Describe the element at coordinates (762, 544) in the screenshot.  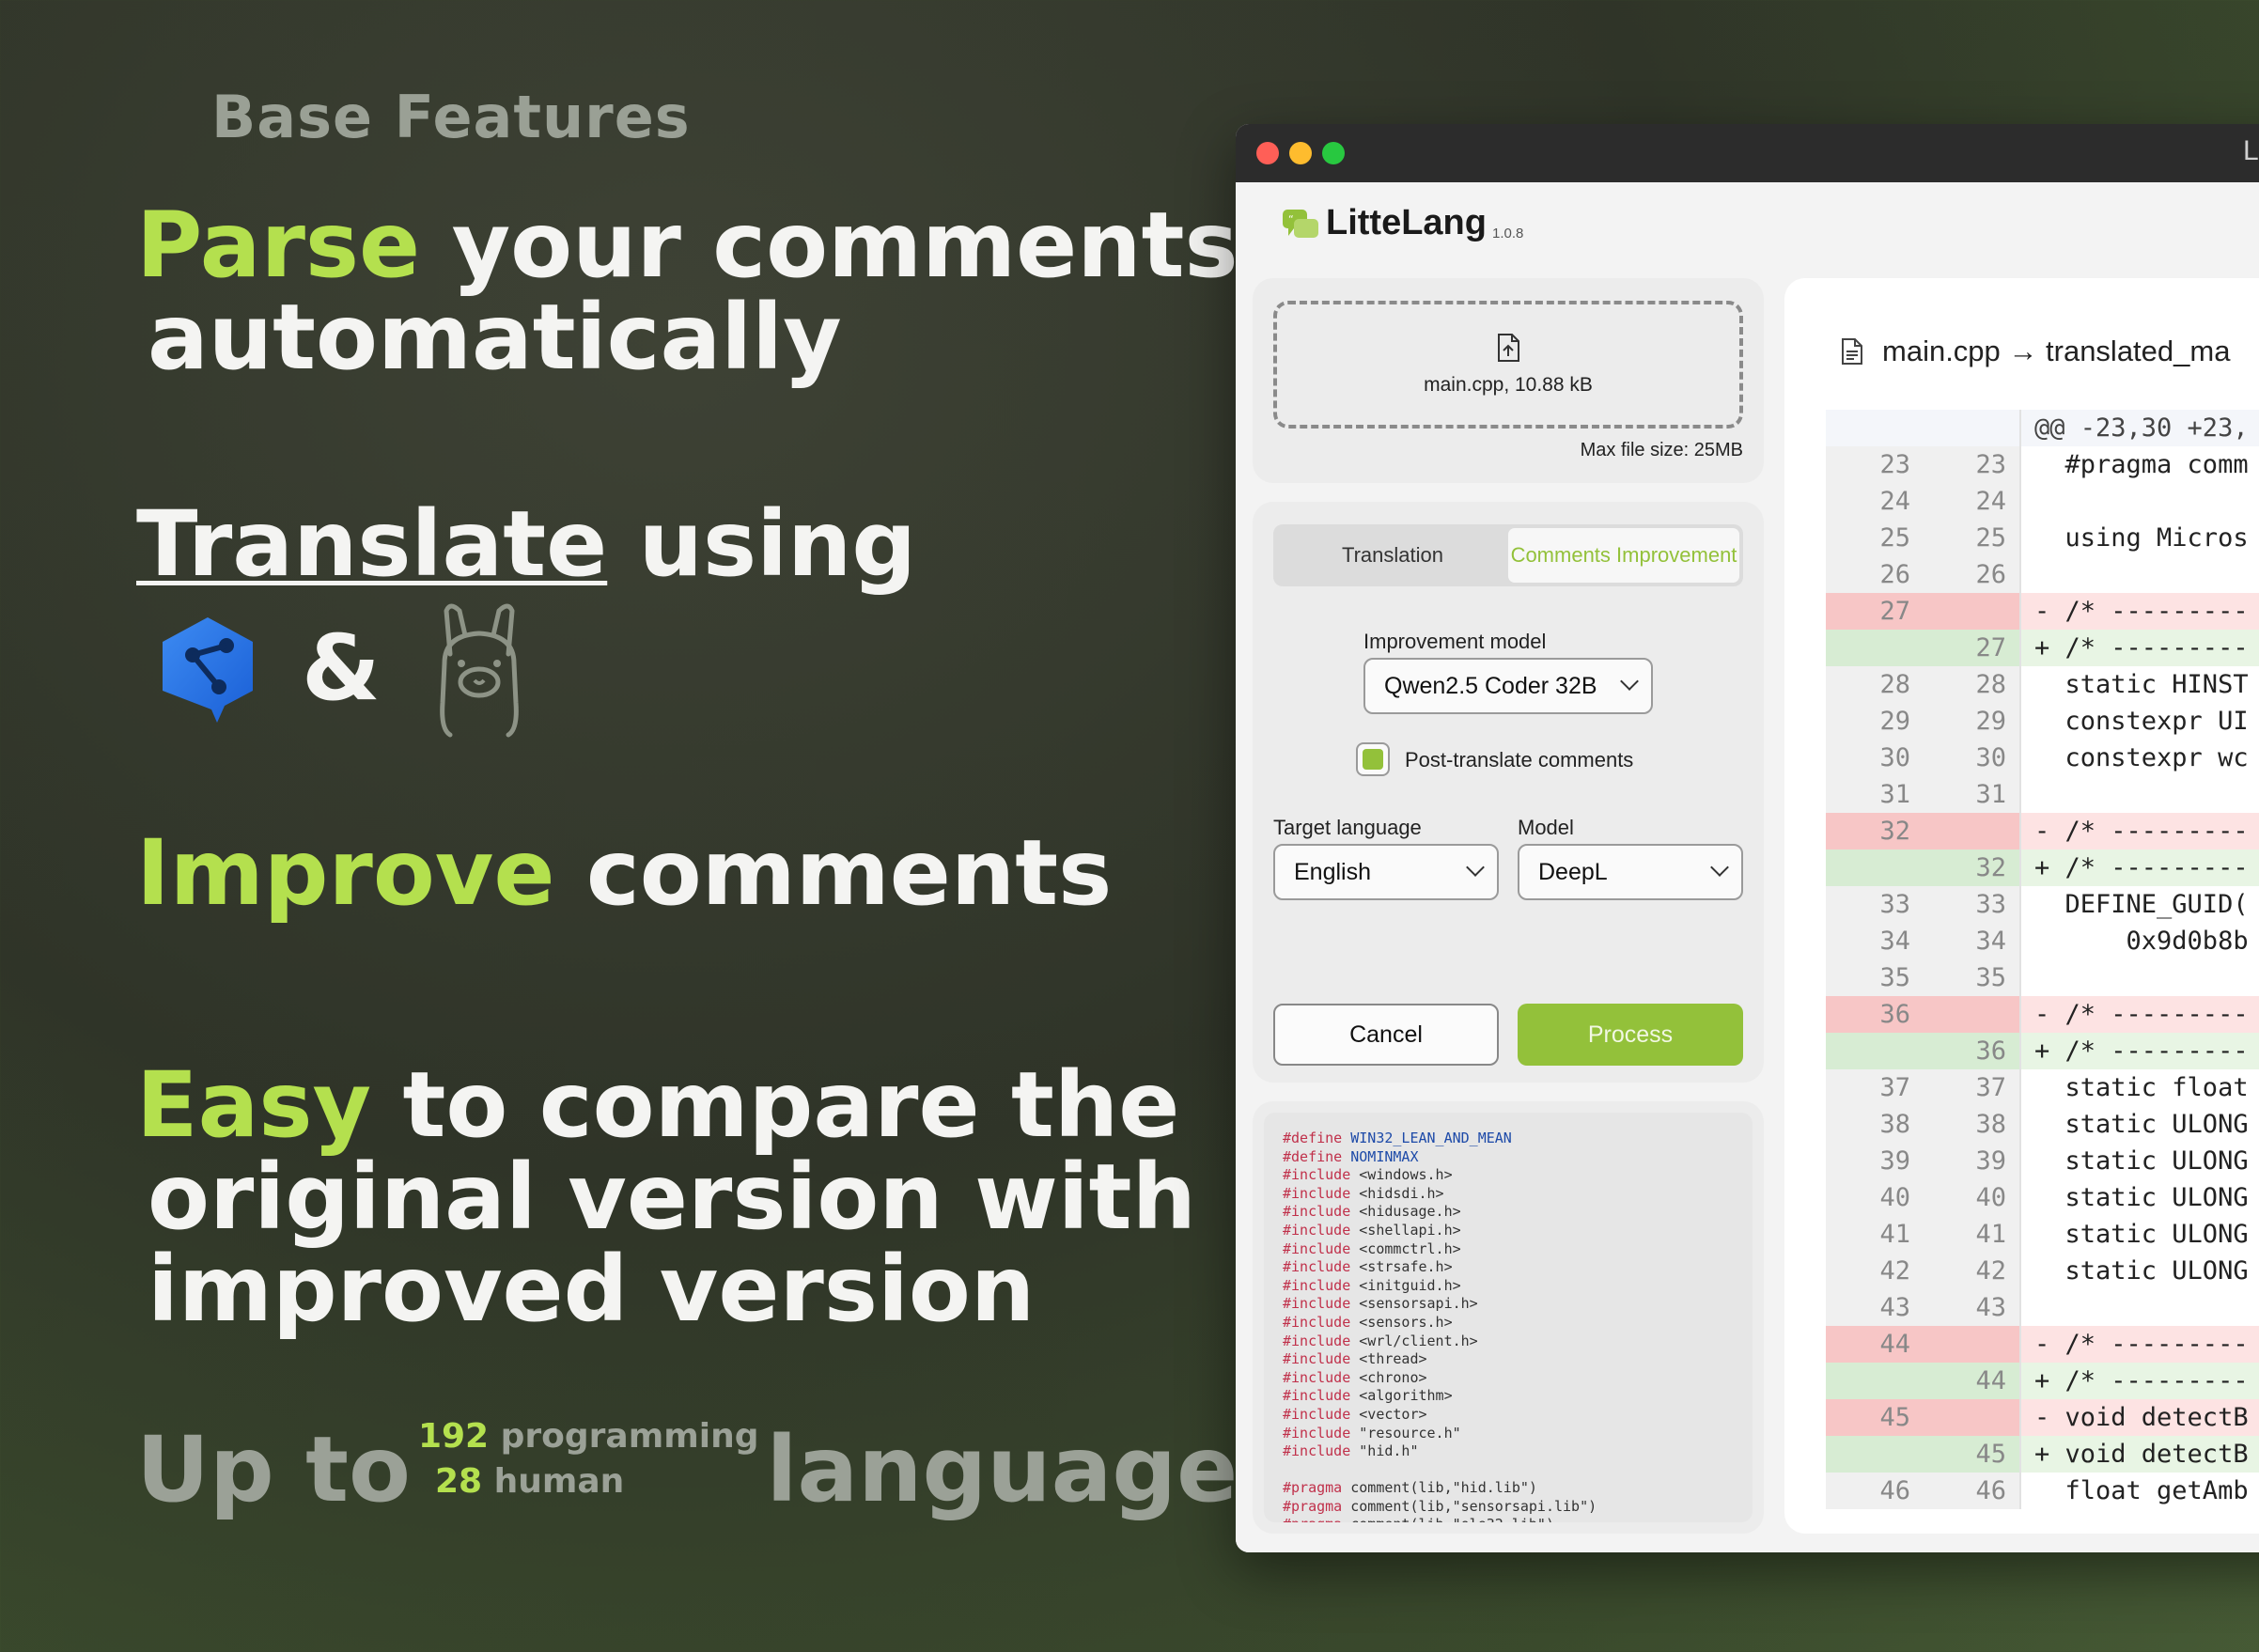
I see `feature-translate-text: using` at that location.